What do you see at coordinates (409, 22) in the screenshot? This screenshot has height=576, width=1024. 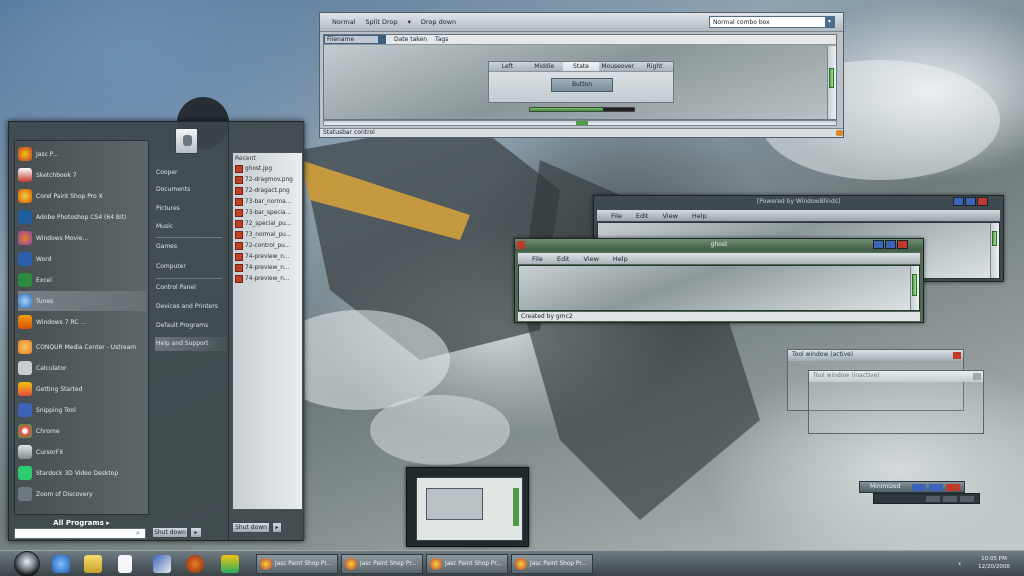 I see `split-drop-arrow-icon: ▾` at bounding box center [409, 22].